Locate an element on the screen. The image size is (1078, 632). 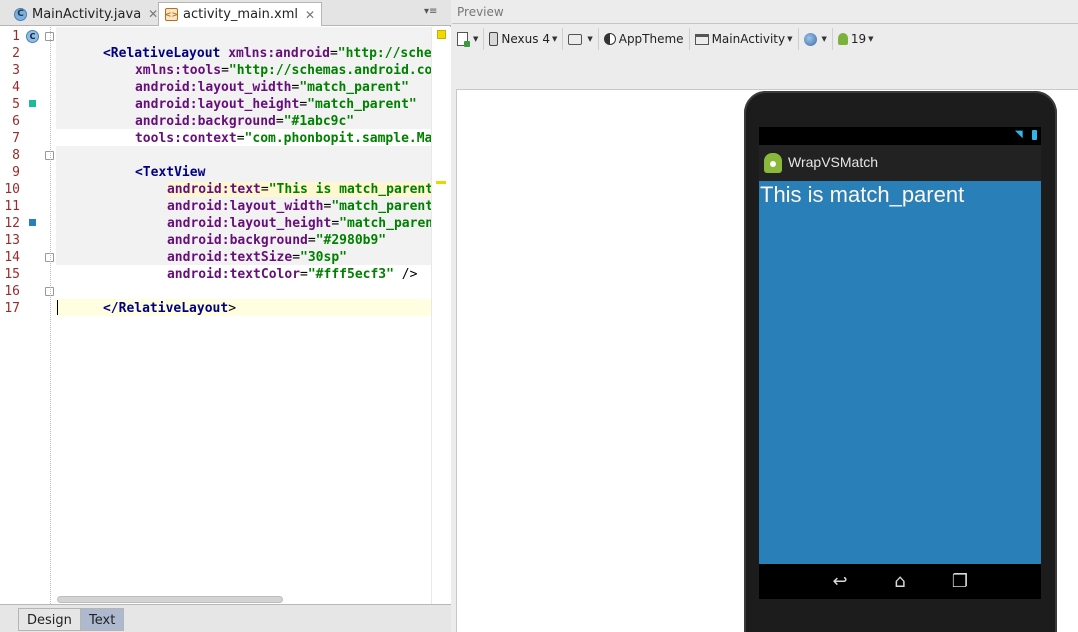
inspection-status-icon is located at coordinates (441, 34).